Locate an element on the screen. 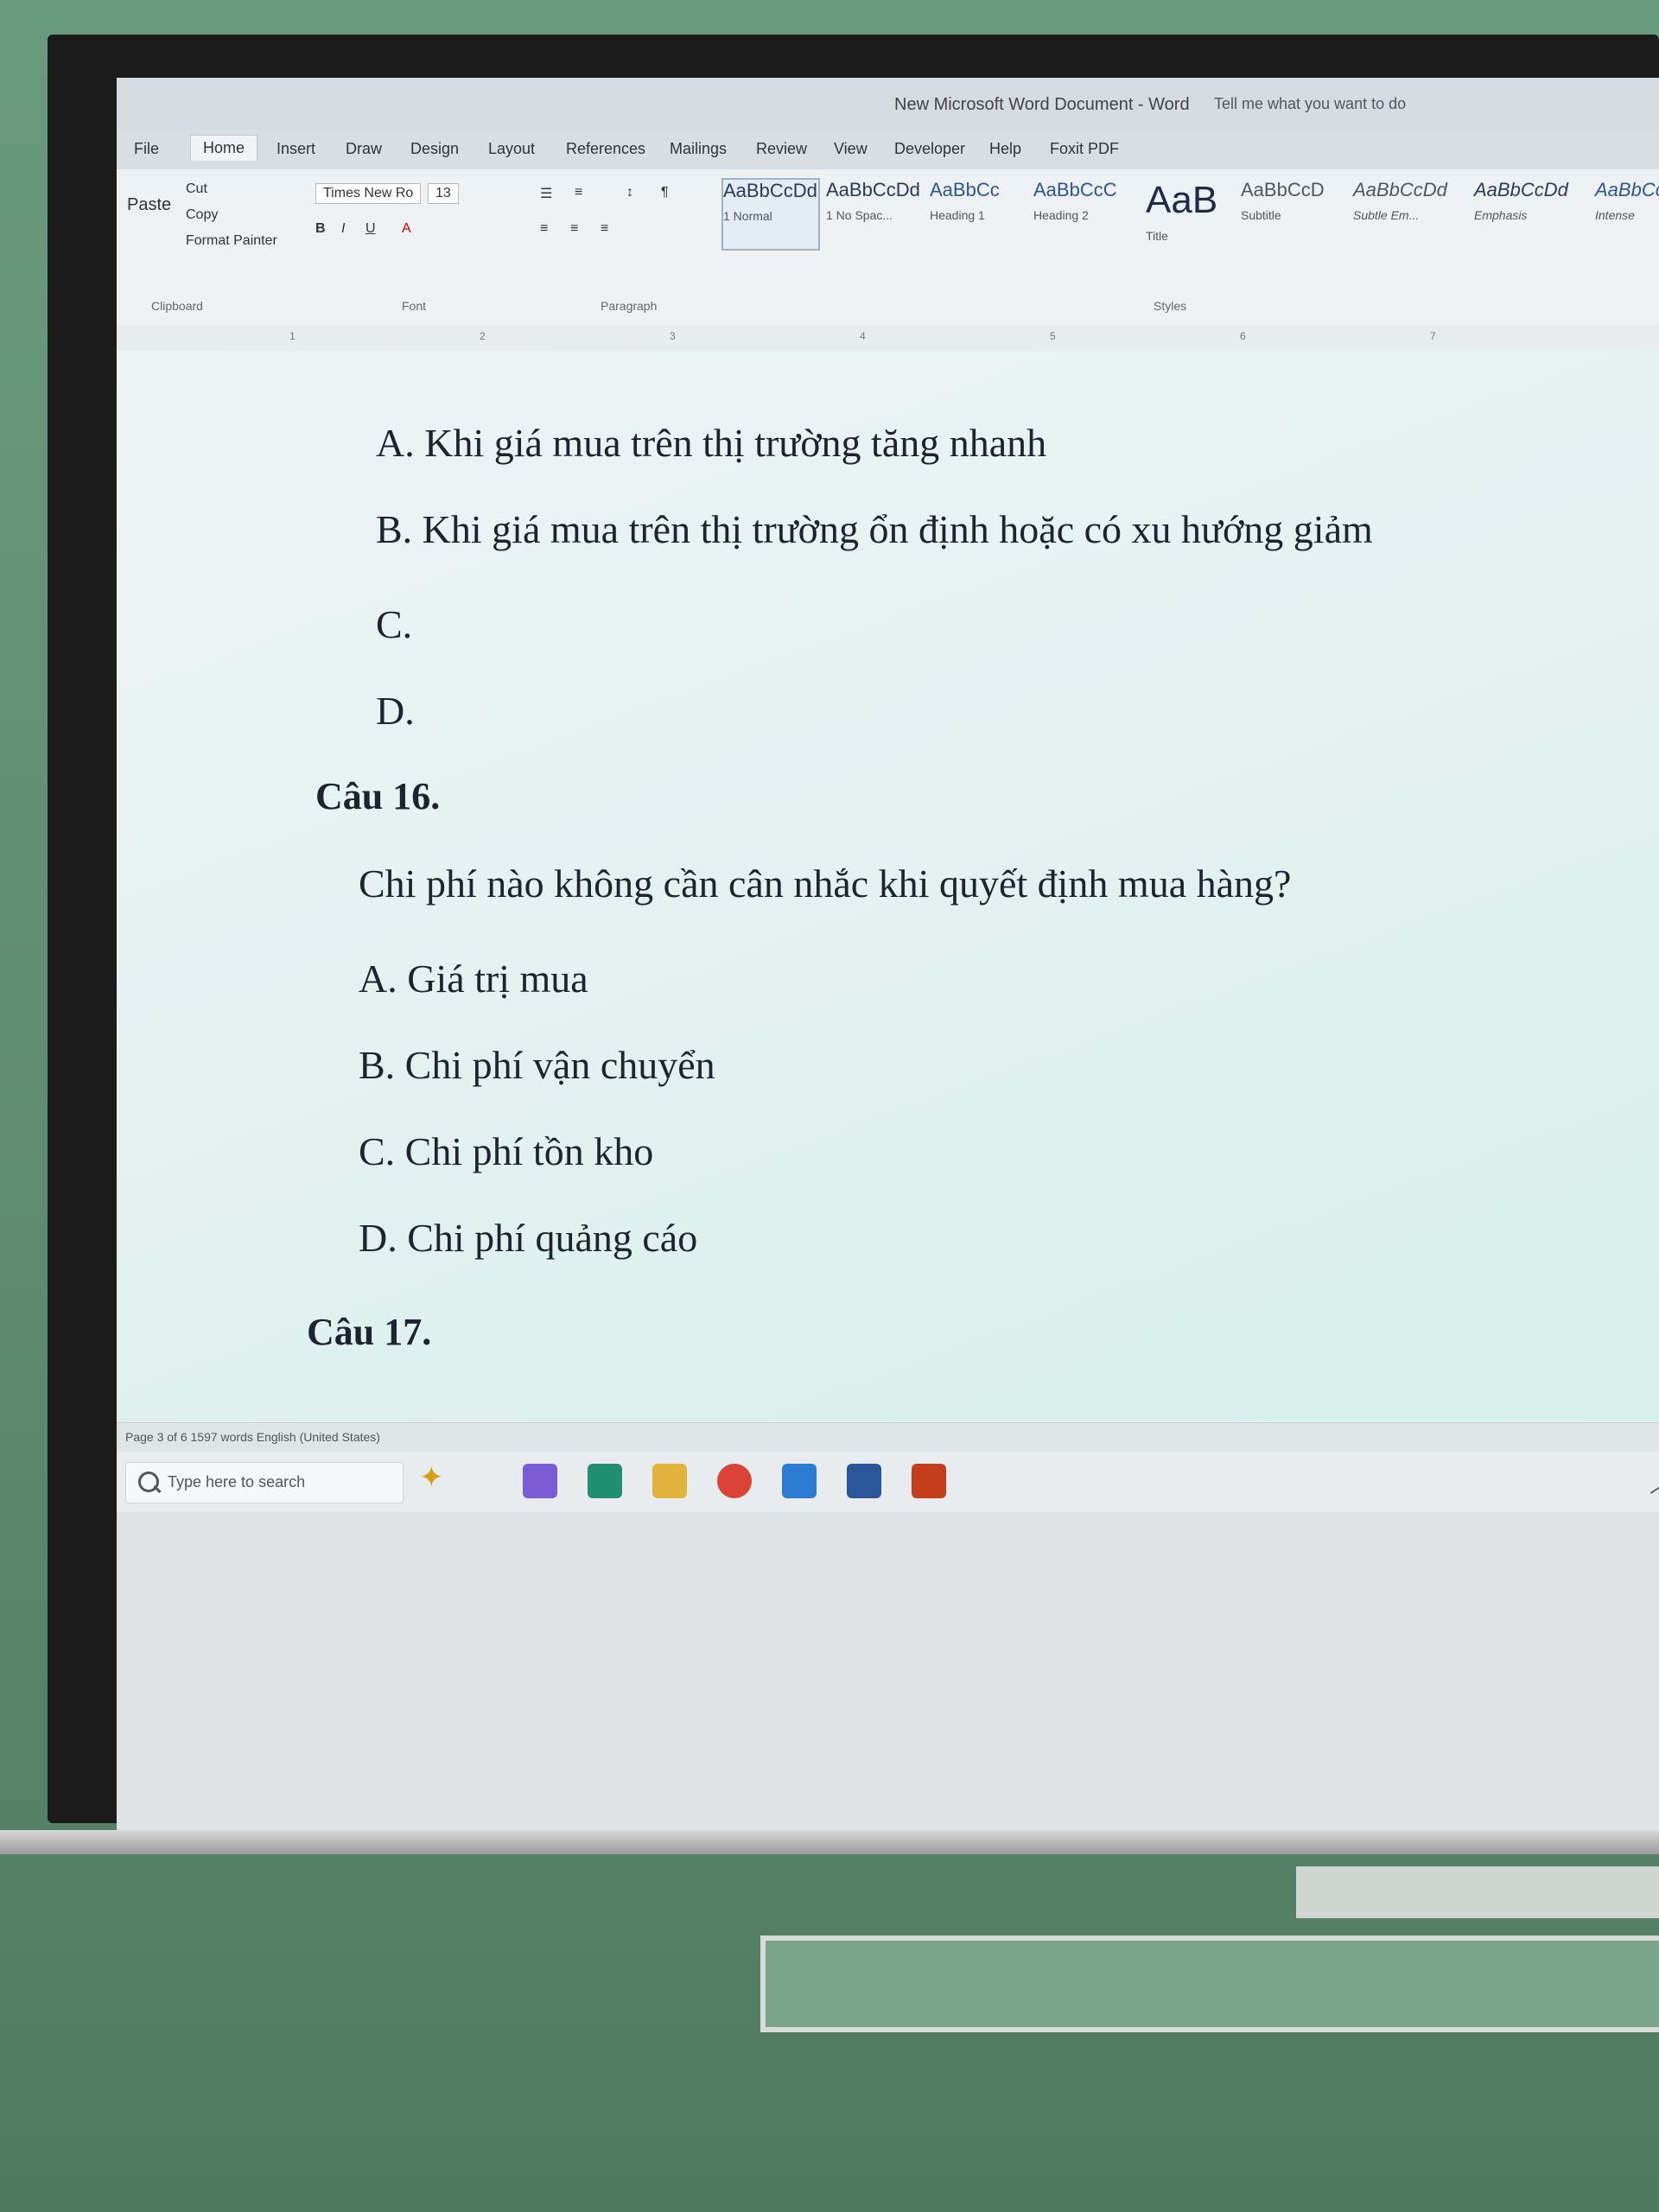 This screenshot has height=2212, width=1659. horizontal-ruler: 1 2 3 4 5 6 7 is located at coordinates (888, 338).